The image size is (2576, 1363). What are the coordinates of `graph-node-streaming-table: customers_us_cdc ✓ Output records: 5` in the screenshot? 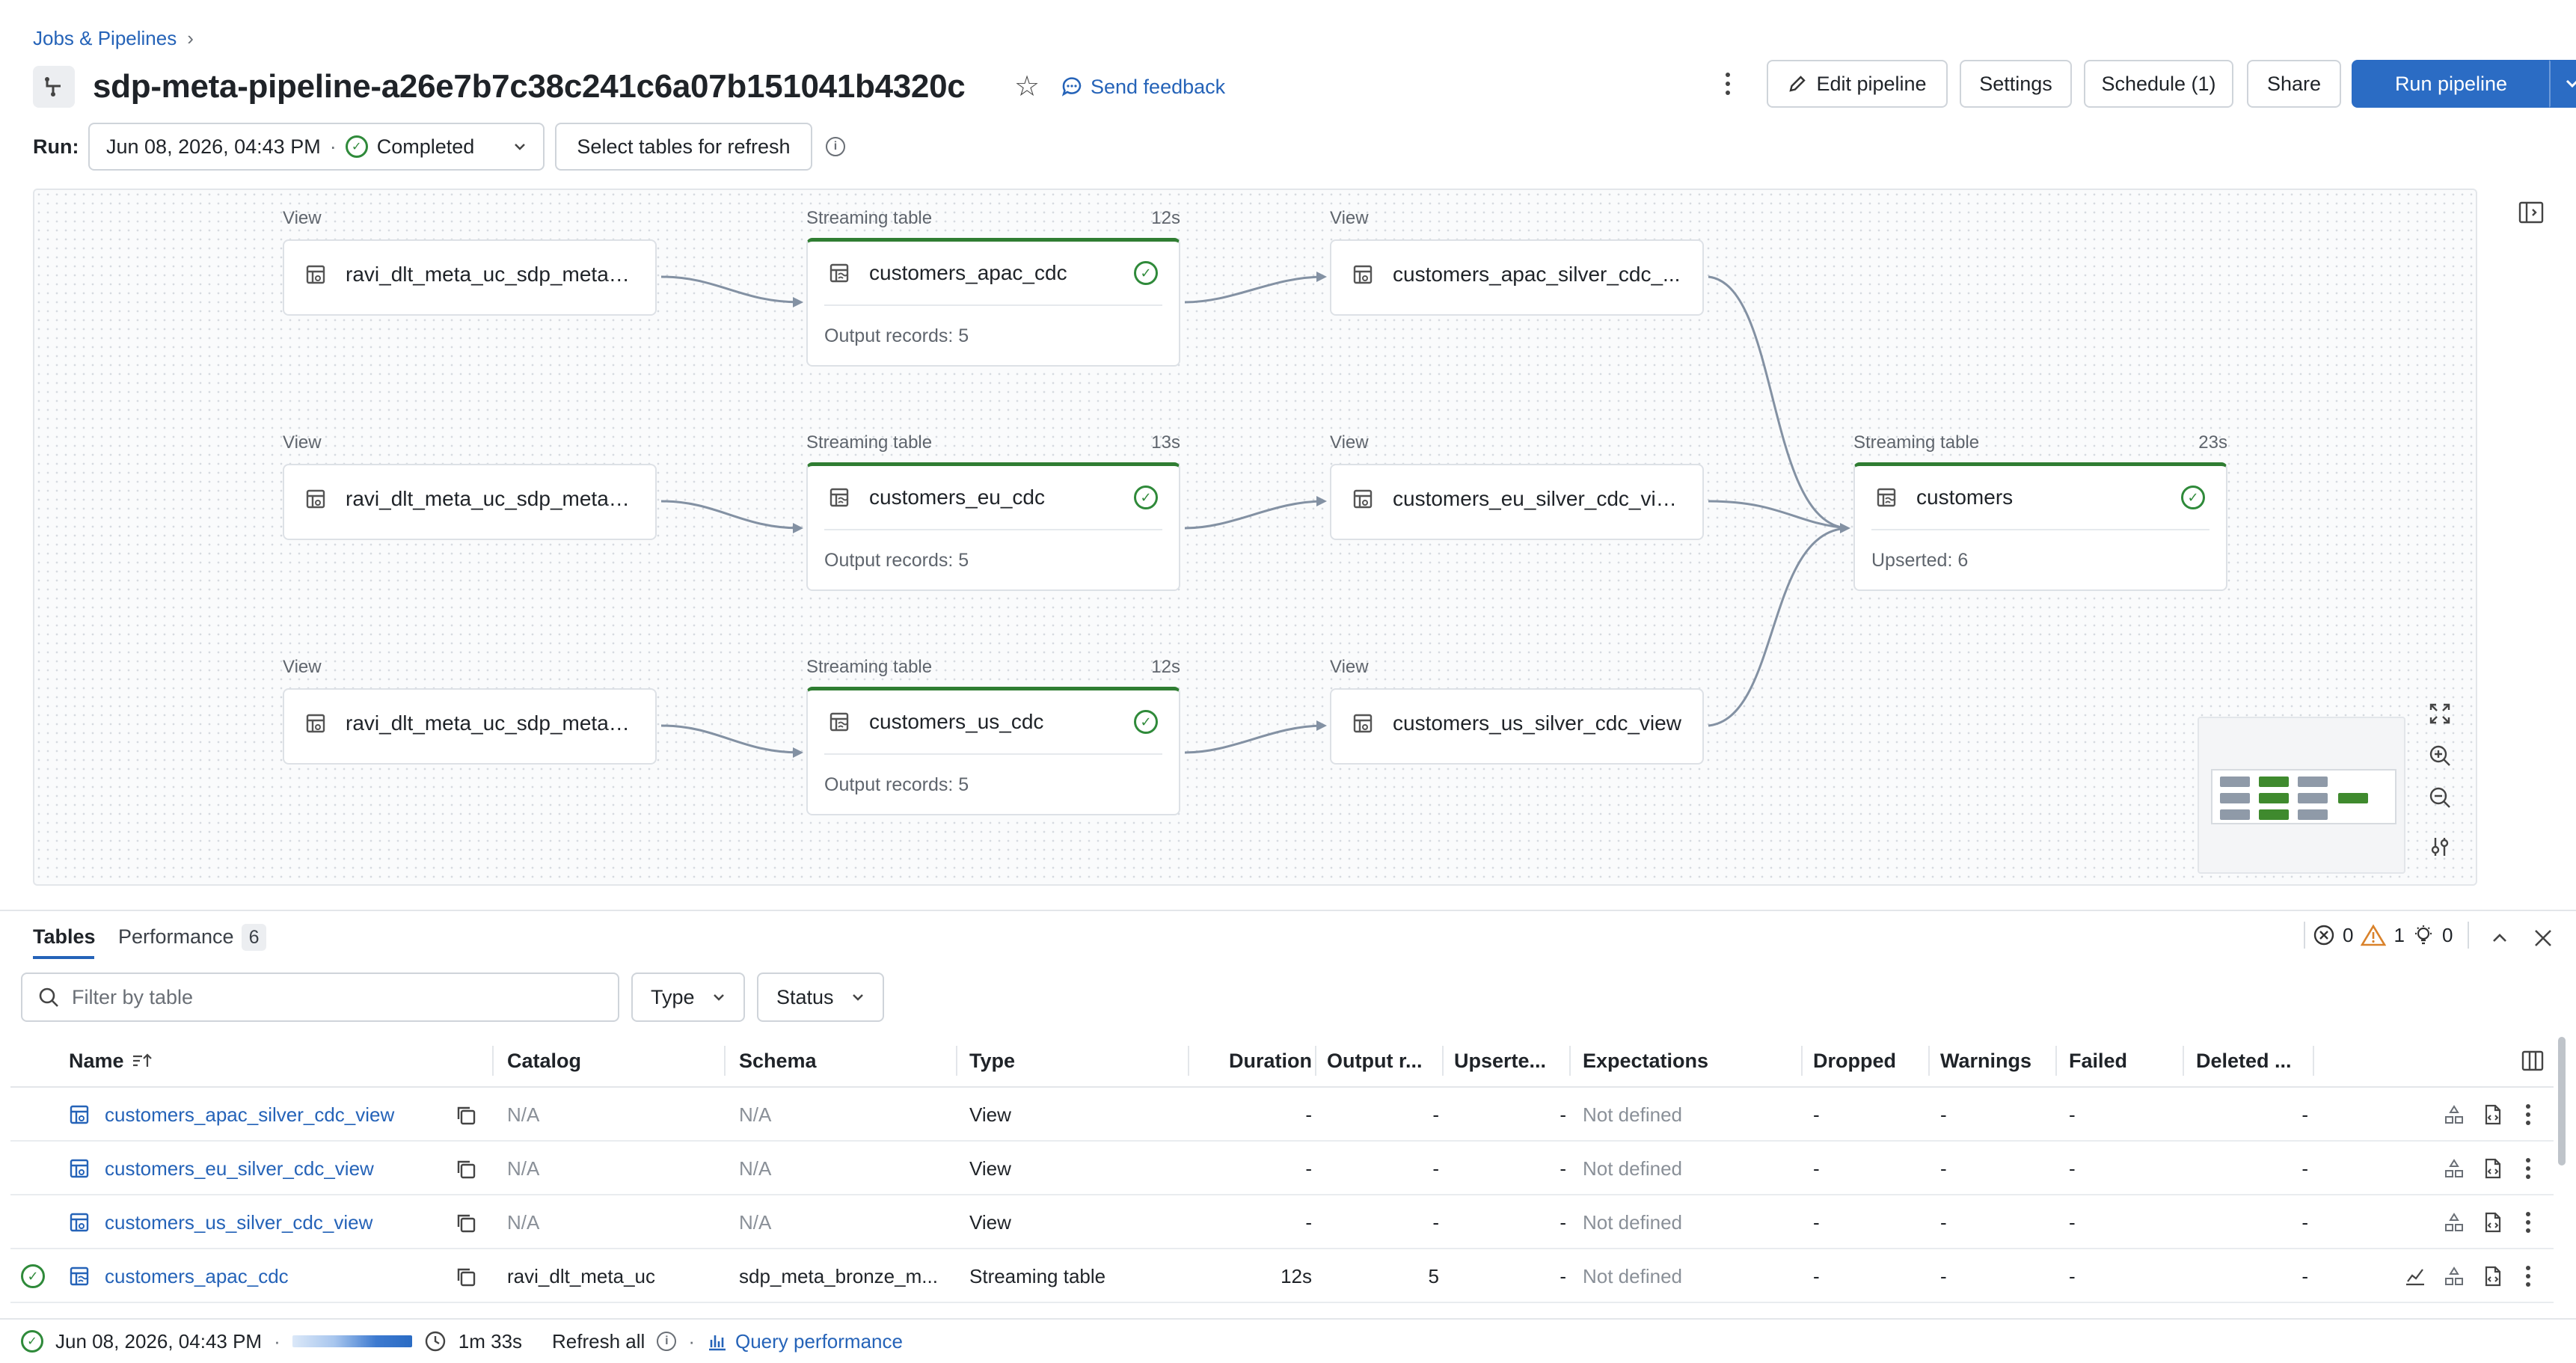 It's located at (993, 751).